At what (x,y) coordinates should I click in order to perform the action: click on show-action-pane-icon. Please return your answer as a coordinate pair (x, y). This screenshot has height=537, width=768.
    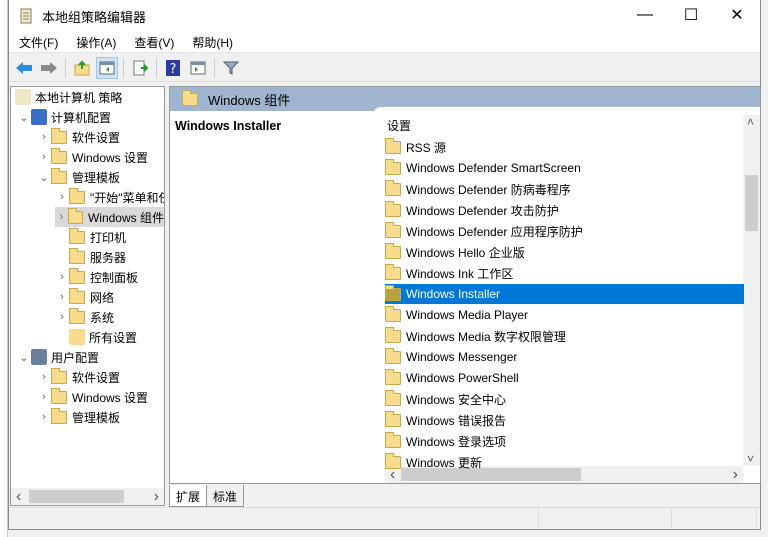
    Looking at the image, I should click on (198, 67).